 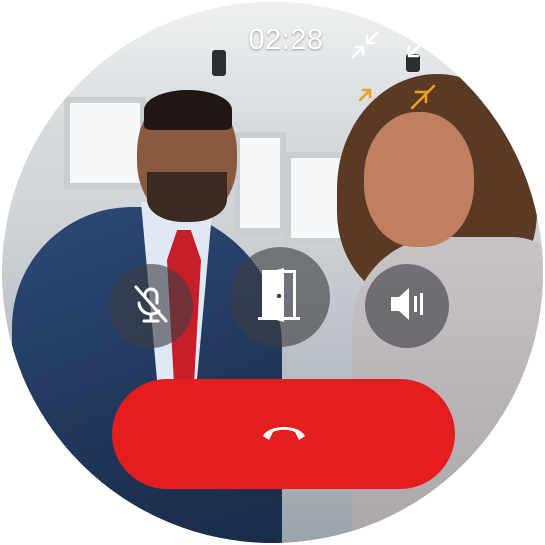 I want to click on collapse-icon, so click(x=419, y=54).